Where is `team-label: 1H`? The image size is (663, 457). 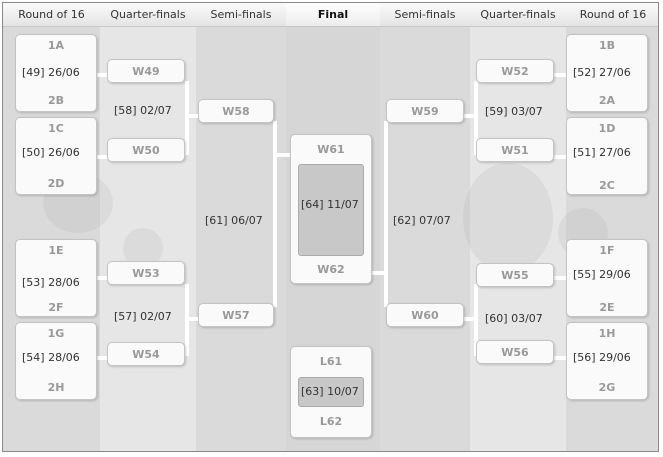
team-label: 1H is located at coordinates (607, 333).